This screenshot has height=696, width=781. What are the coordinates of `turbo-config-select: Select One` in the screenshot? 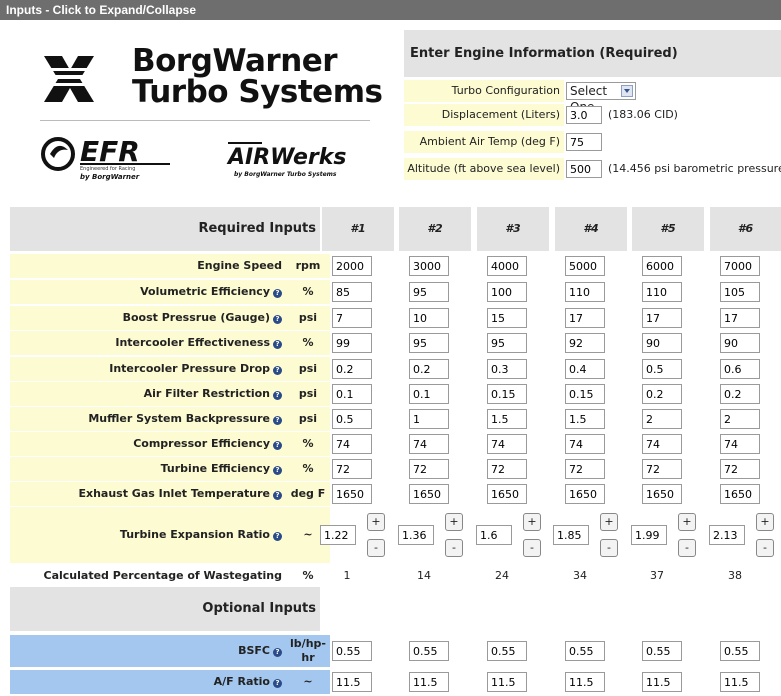 It's located at (601, 98).